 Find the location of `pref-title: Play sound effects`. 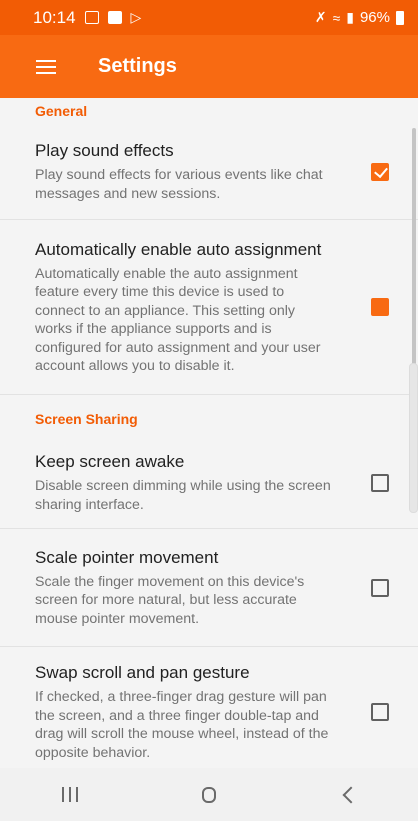

pref-title: Play sound effects is located at coordinates (104, 150).